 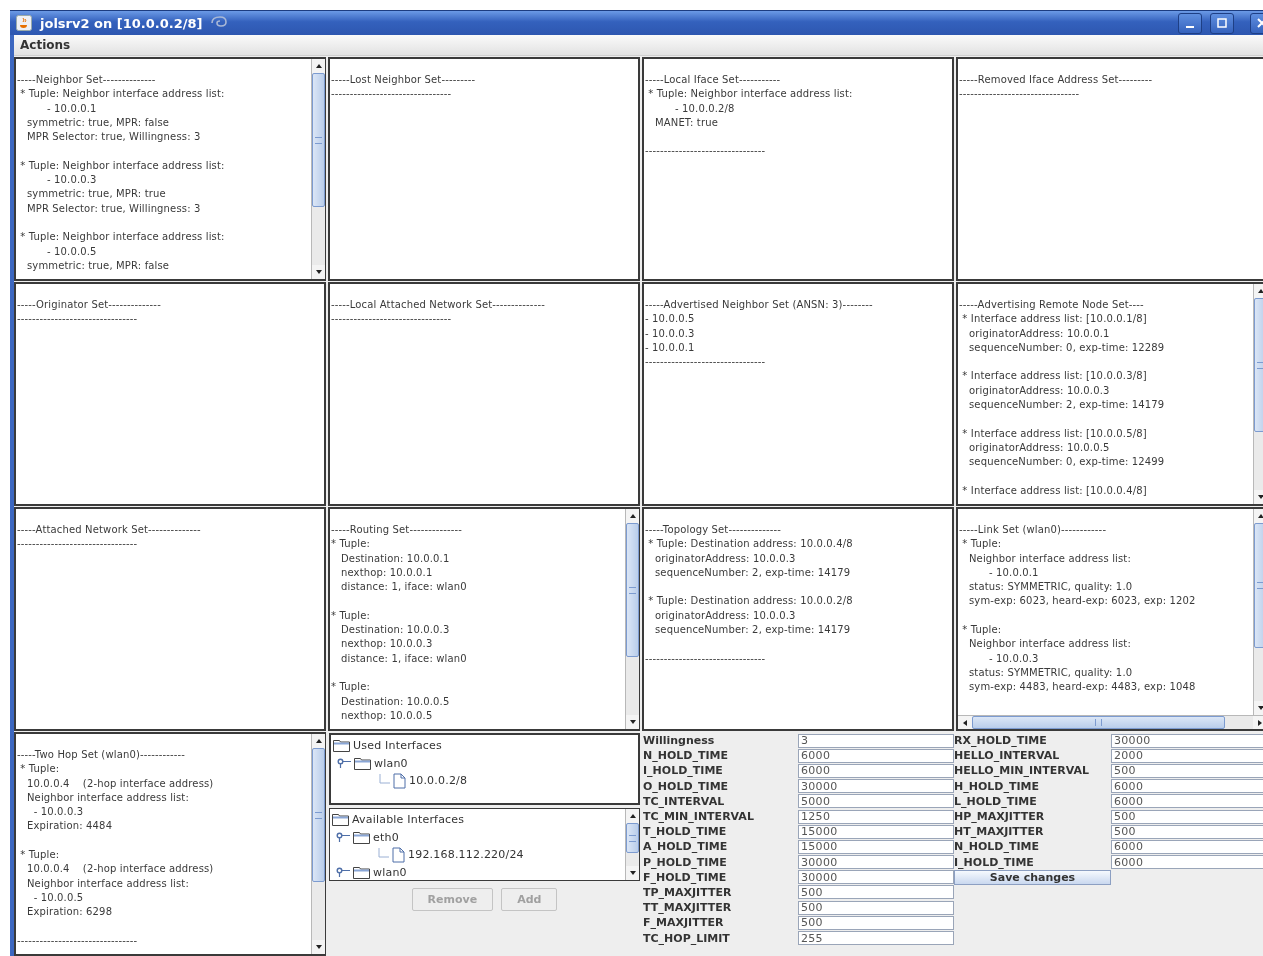 I want to click on text-line: -----Removed Iface Address Set---------, so click(x=1056, y=80).